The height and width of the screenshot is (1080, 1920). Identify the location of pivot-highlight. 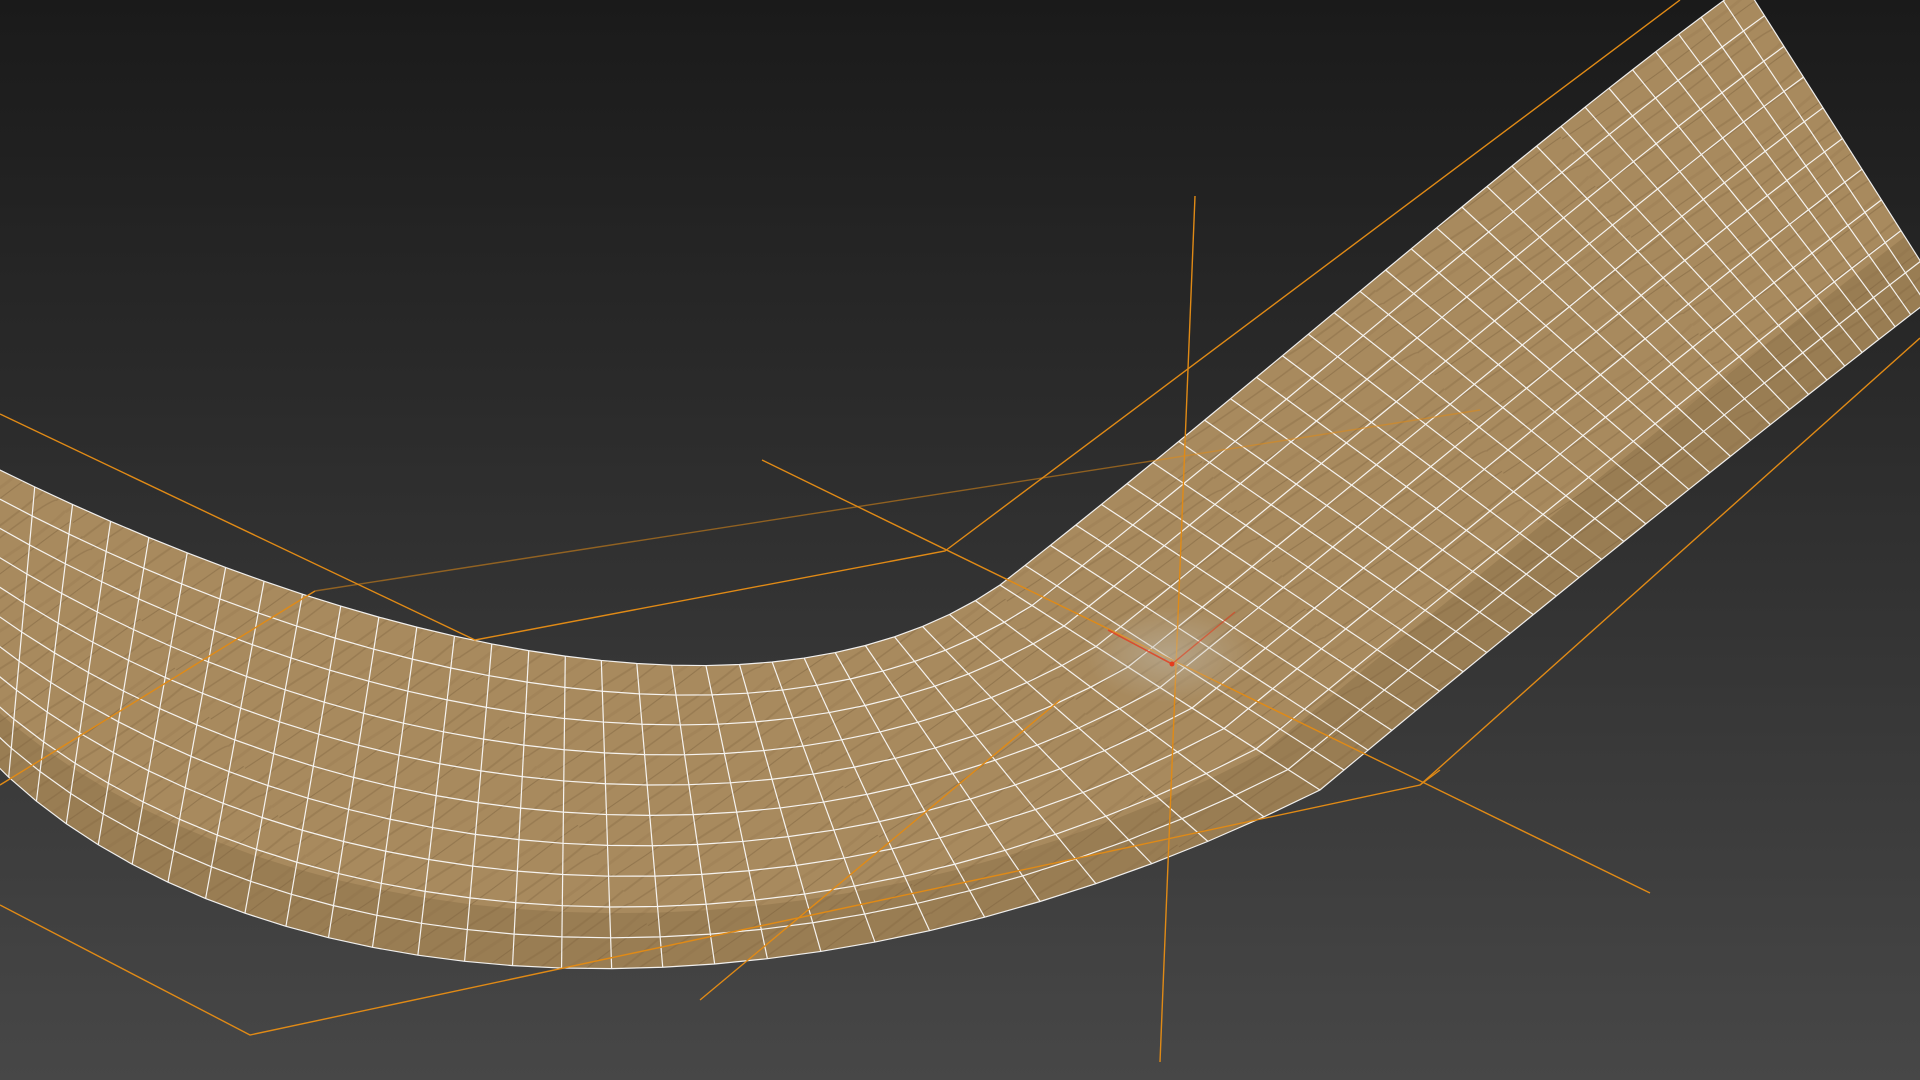
(1170, 655).